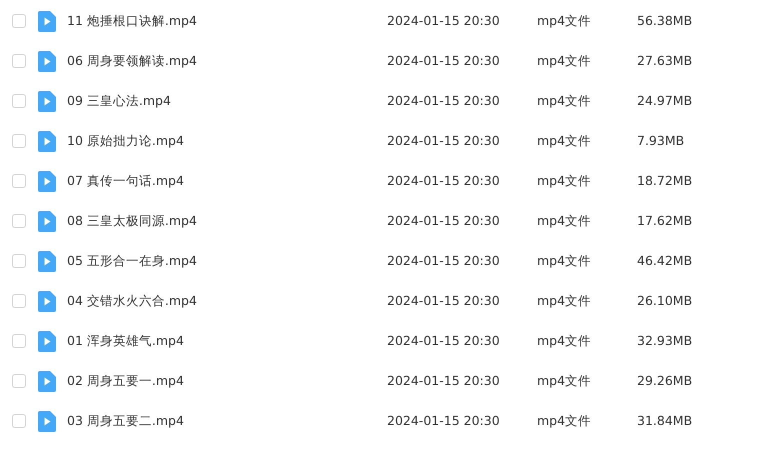 This screenshot has height=452, width=772. Describe the element at coordinates (227, 221) in the screenshot. I see `file-name: 08 三皇太极同源.mp4` at that location.